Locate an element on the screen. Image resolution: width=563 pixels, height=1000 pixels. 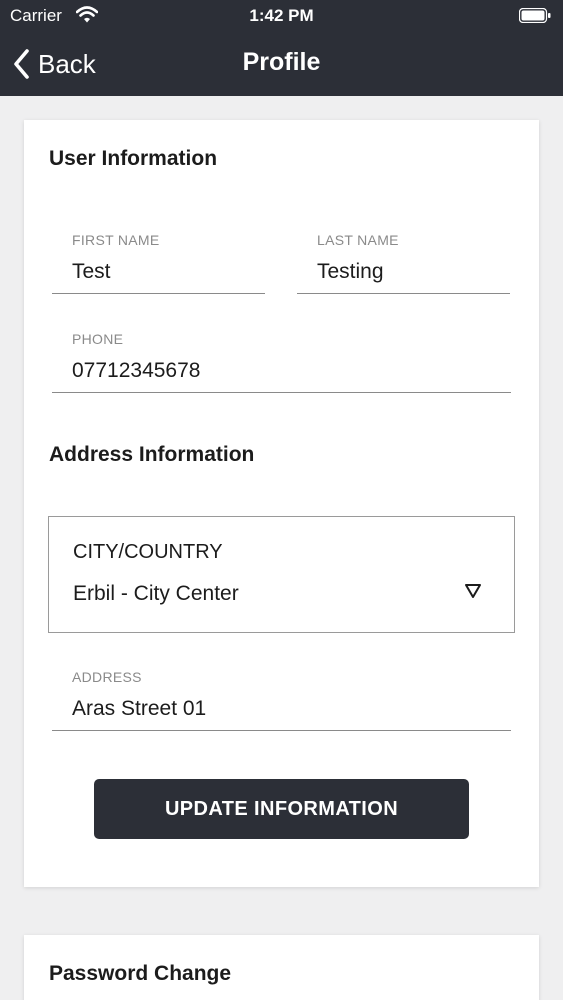
first-name-field: FIRST NAME Test is located at coordinates (158, 262).